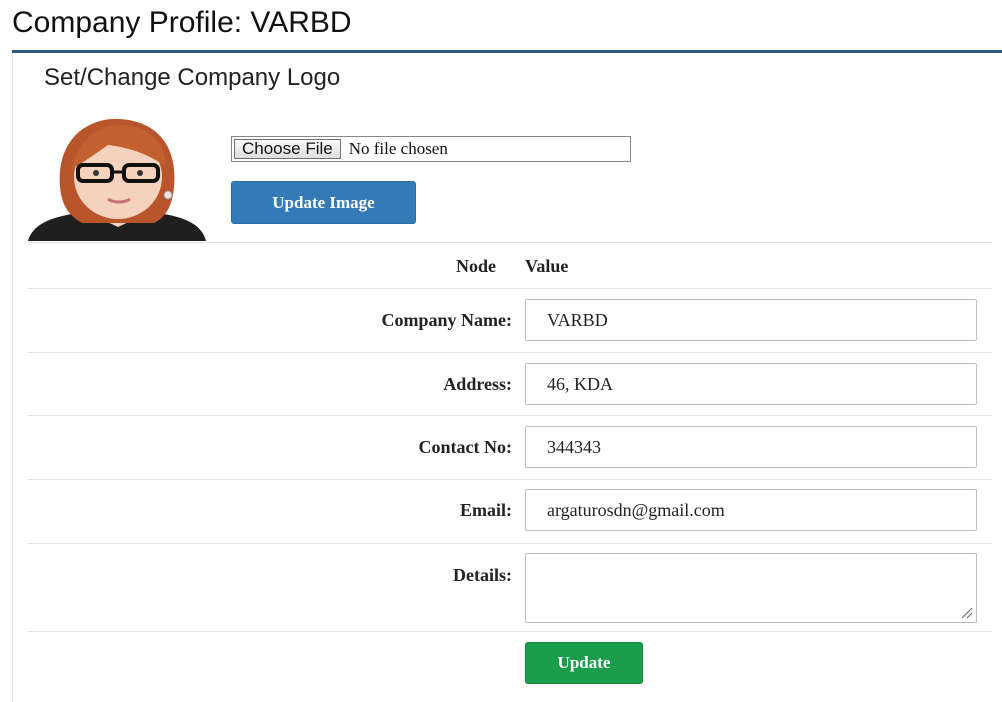 The height and width of the screenshot is (702, 1002). What do you see at coordinates (182, 22) in the screenshot?
I see `page-title: Company Profile: VARBD` at bounding box center [182, 22].